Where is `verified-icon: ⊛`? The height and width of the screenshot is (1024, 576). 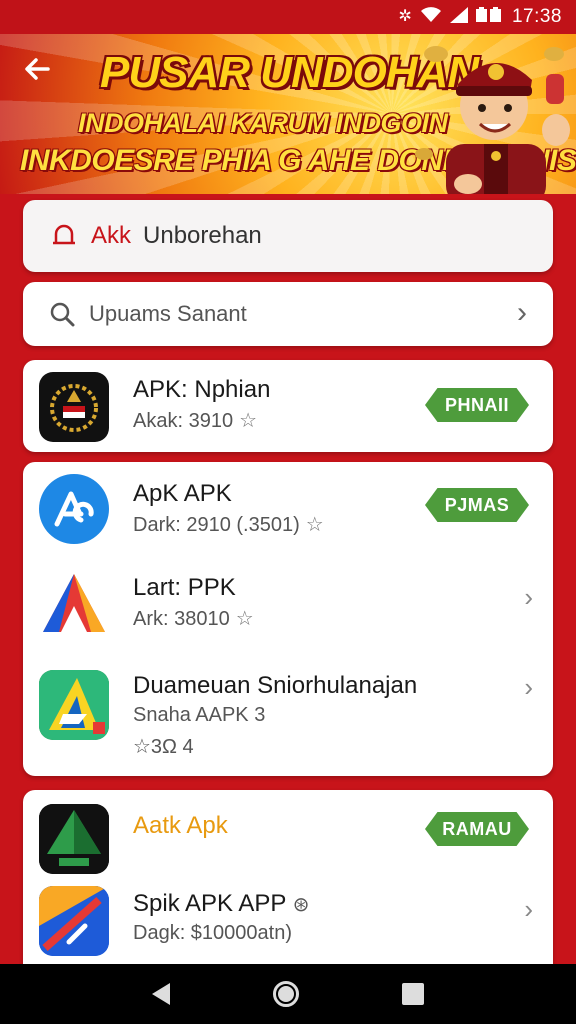
verified-icon: ⊛ is located at coordinates (301, 905).